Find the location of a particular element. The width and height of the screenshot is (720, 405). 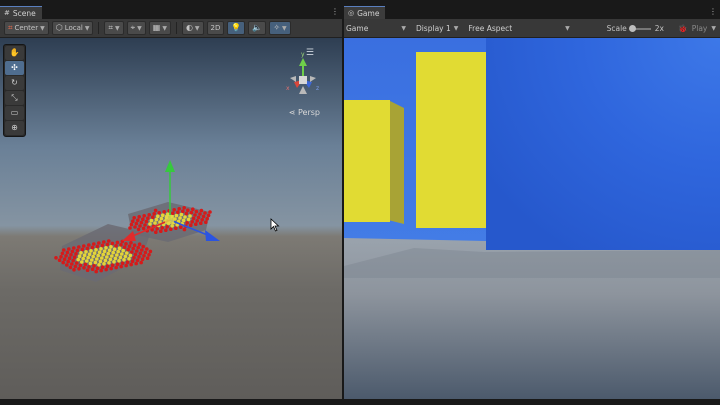

aspect-dropdown: Free Aspect ▼ is located at coordinates (518, 28).